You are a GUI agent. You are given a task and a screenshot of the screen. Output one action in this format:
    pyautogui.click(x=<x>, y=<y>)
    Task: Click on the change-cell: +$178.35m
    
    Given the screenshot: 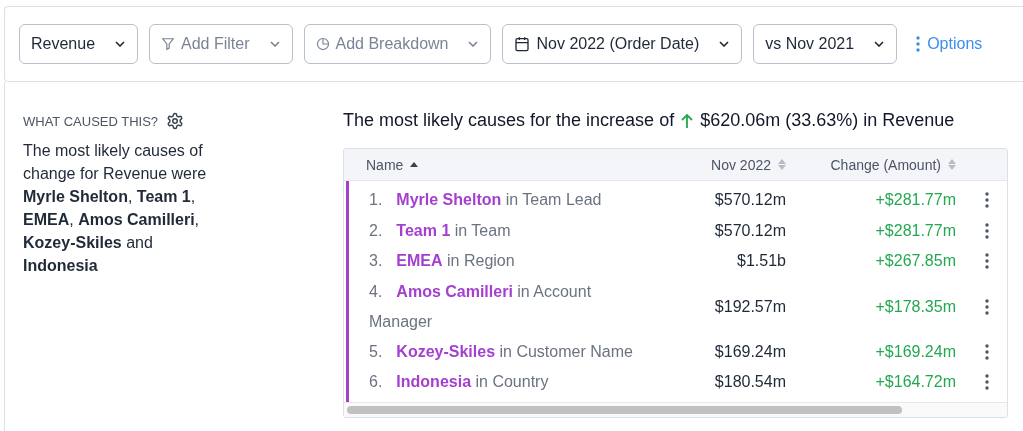 What is the action you would take?
    pyautogui.click(x=915, y=306)
    